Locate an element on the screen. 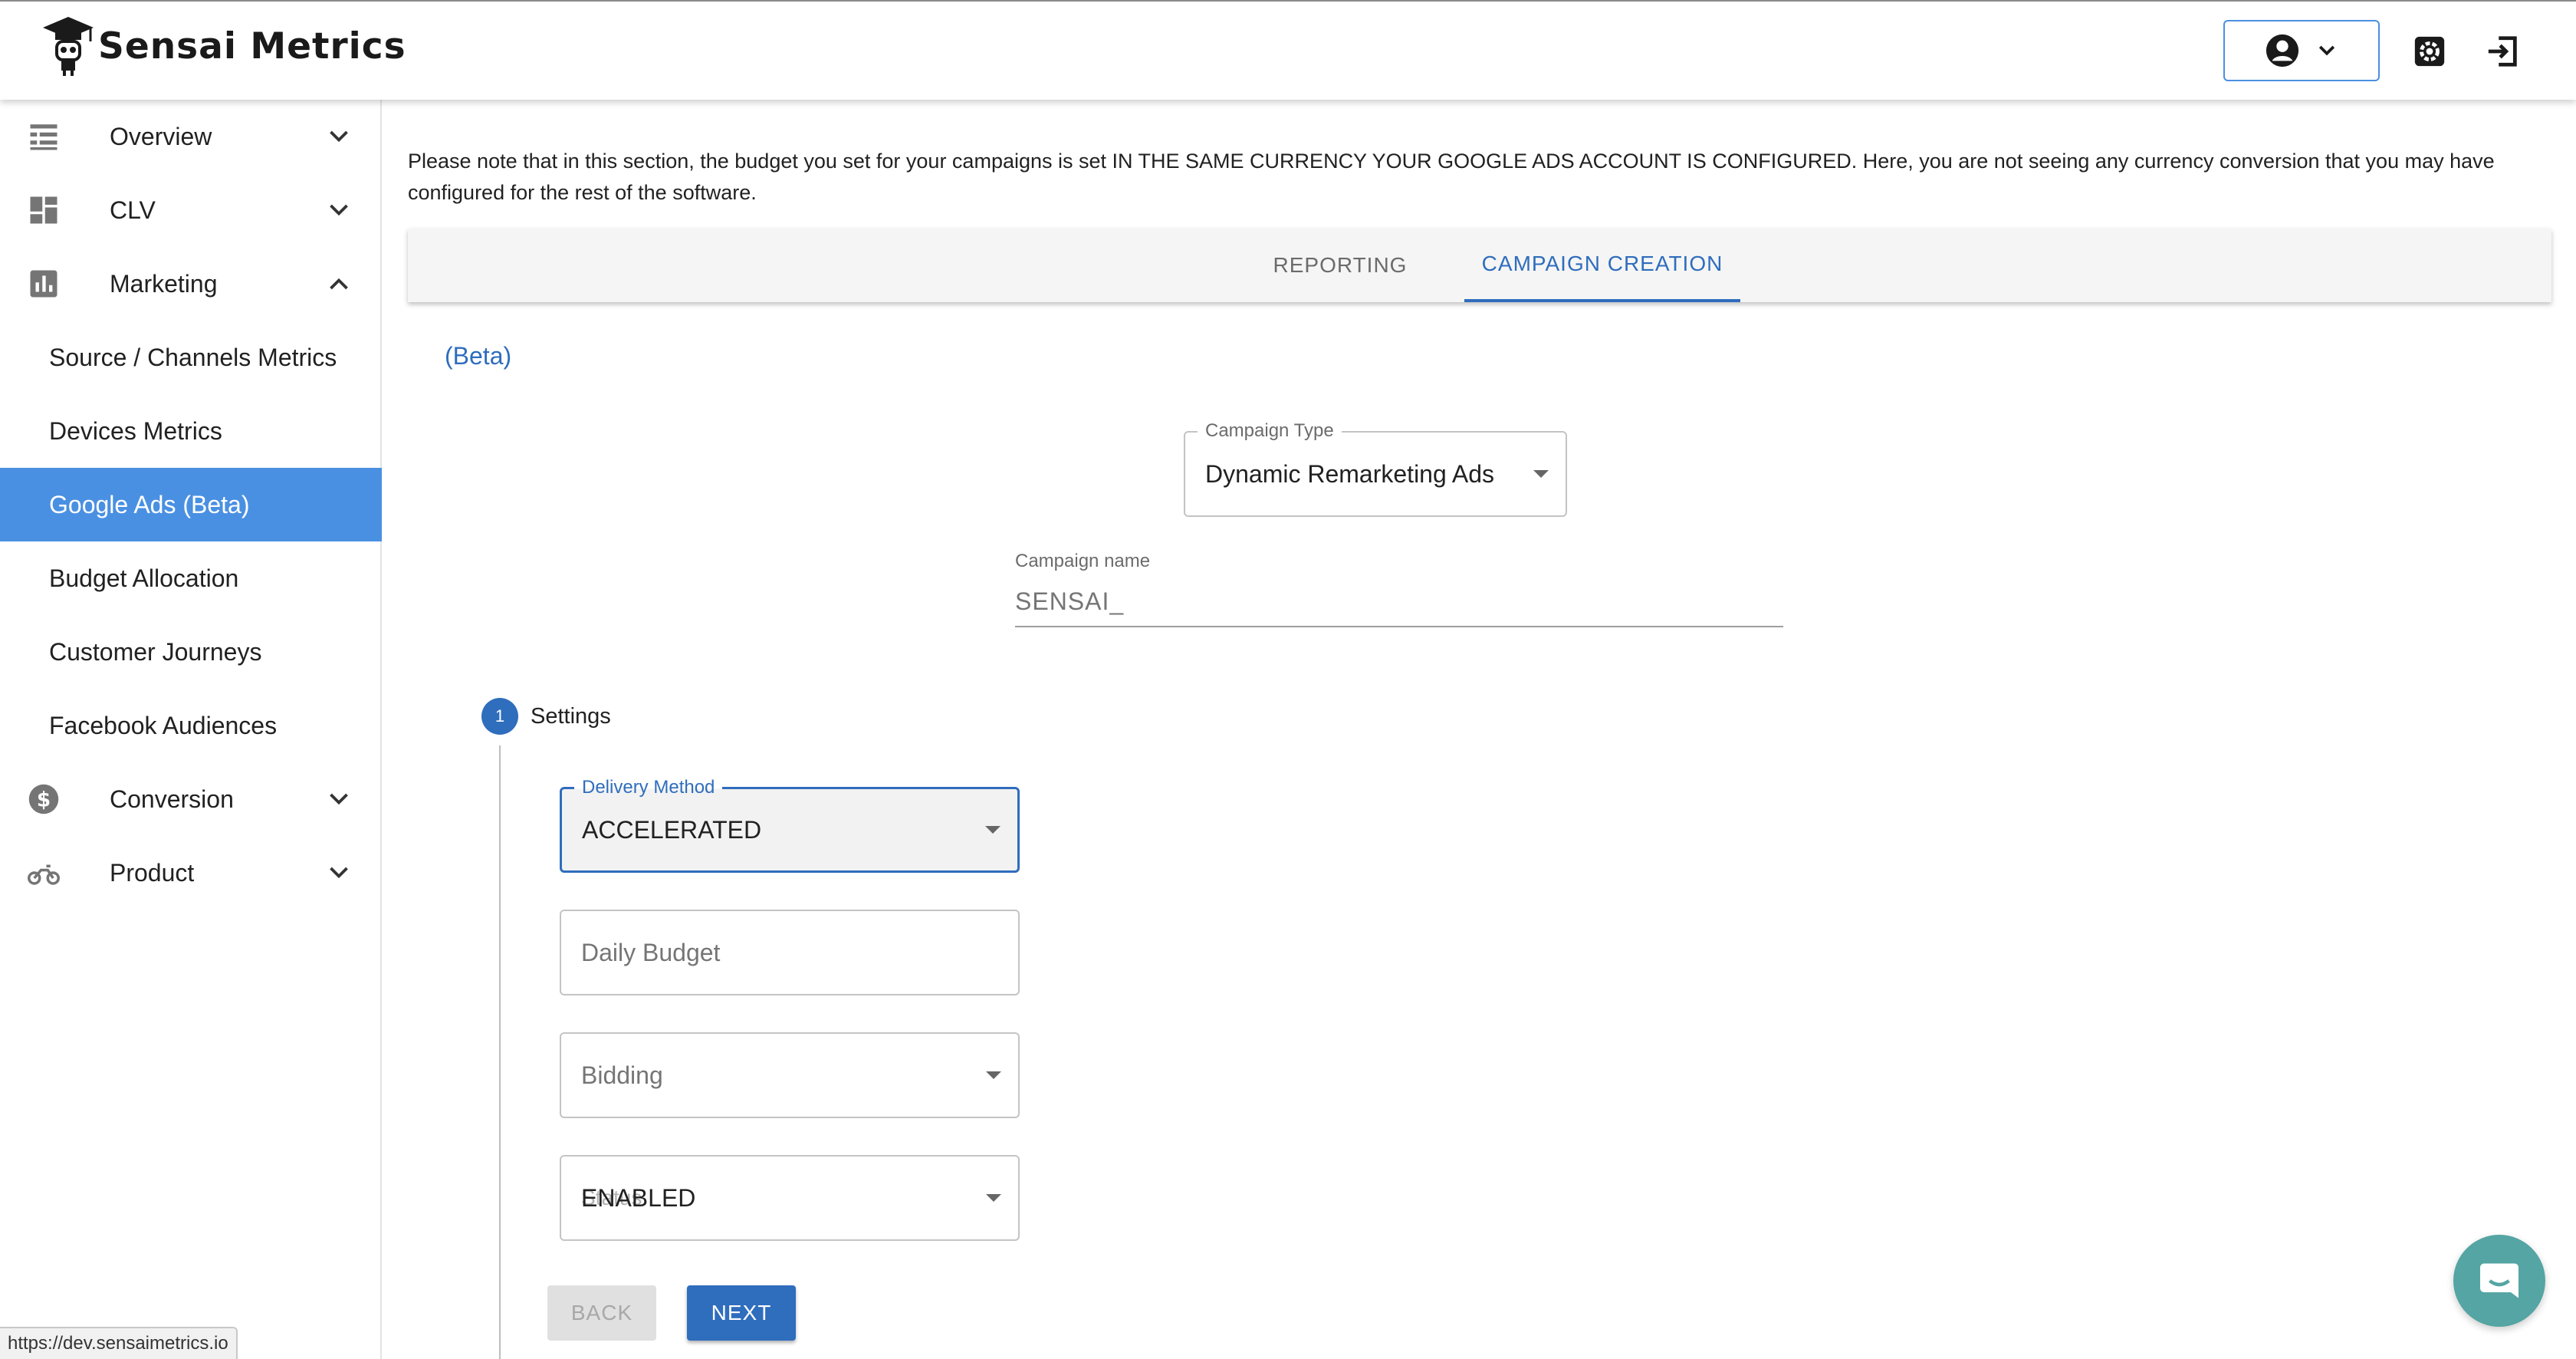 The image size is (2576, 1359). top-header: Sensai Metrics is located at coordinates (1288, 50).